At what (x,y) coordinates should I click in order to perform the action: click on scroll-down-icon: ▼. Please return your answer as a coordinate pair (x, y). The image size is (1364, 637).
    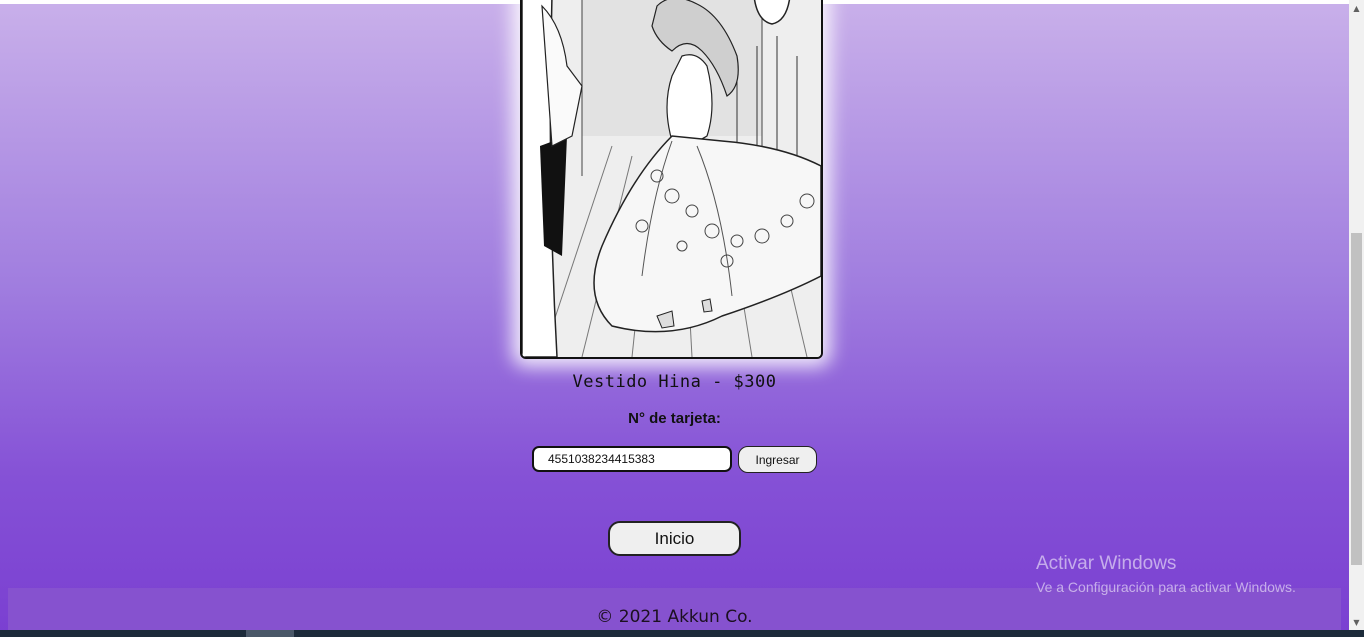
    Looking at the image, I should click on (1356, 622).